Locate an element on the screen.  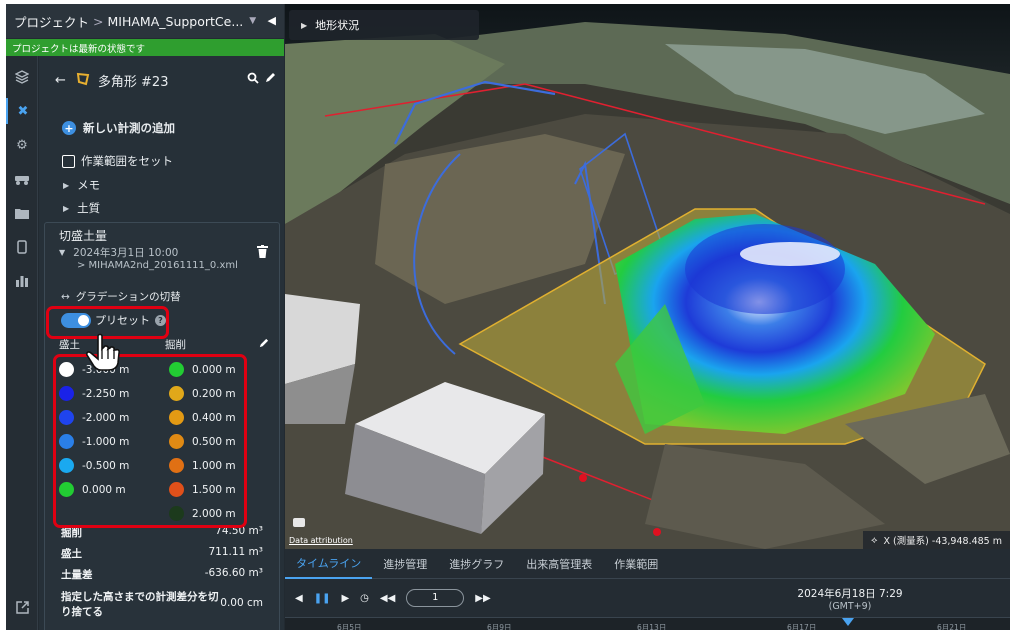
search-icon is located at coordinates (253, 78).